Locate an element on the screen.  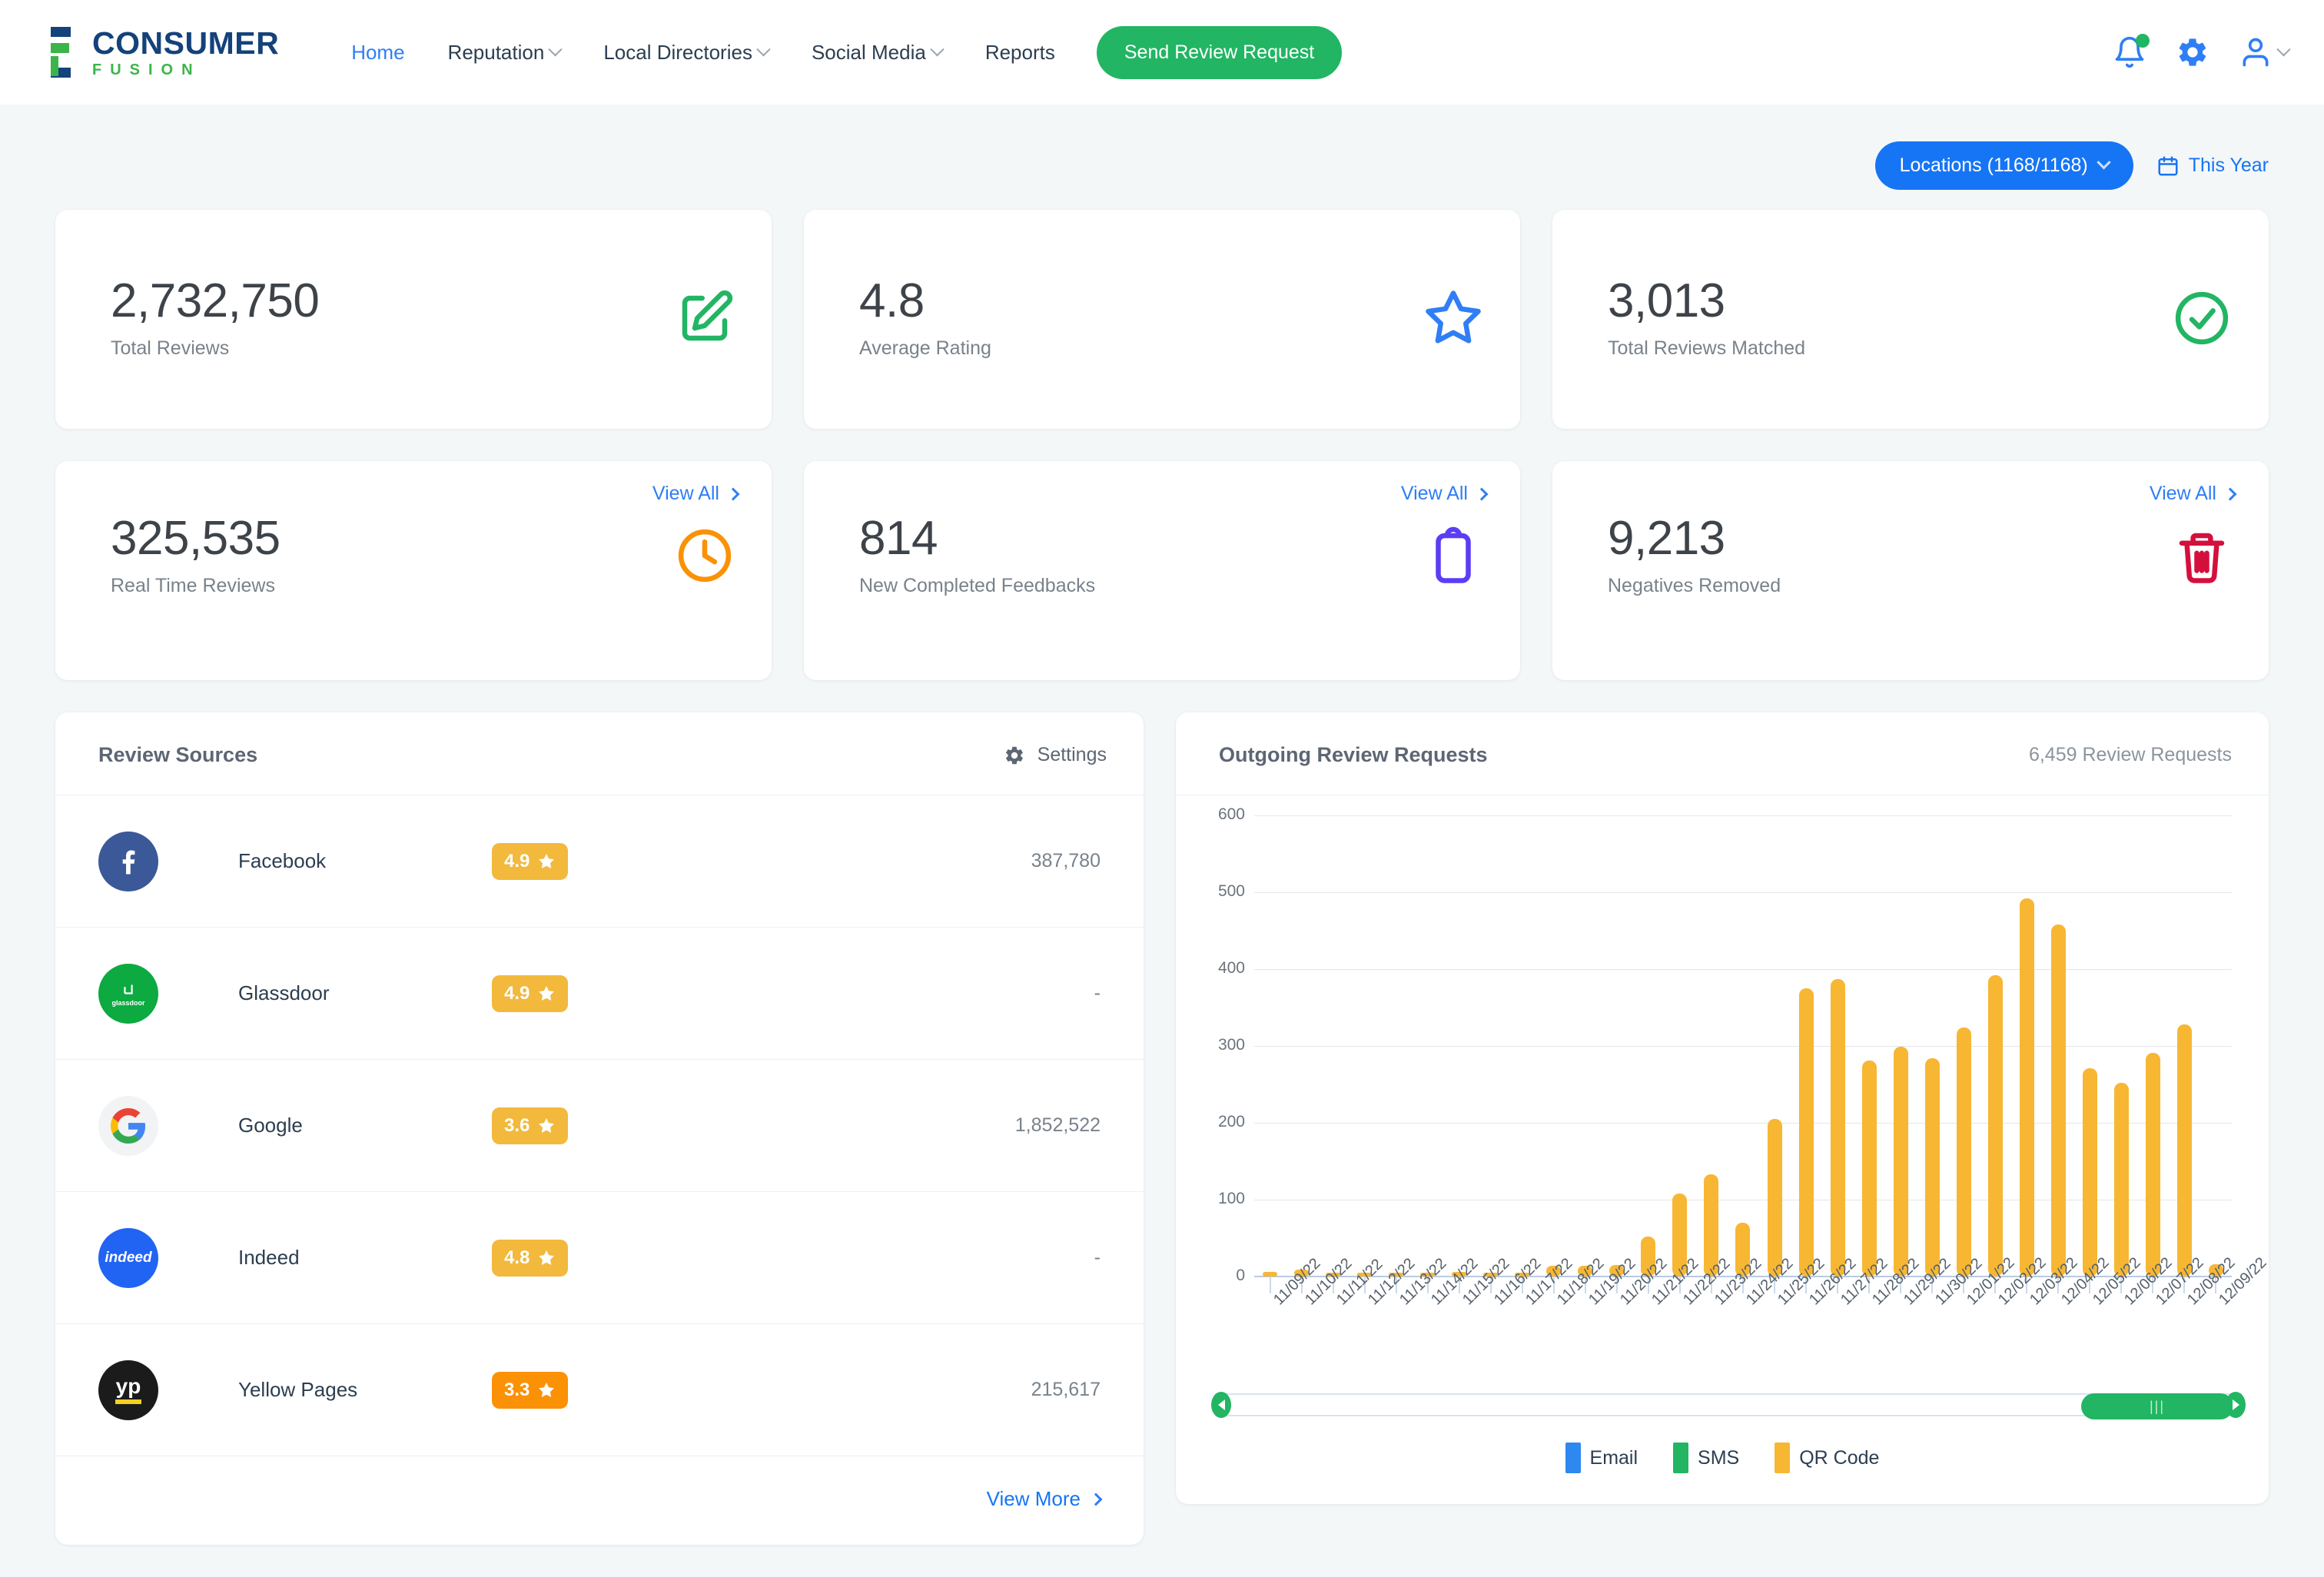
legend-item: QR Code is located at coordinates (1827, 1458).